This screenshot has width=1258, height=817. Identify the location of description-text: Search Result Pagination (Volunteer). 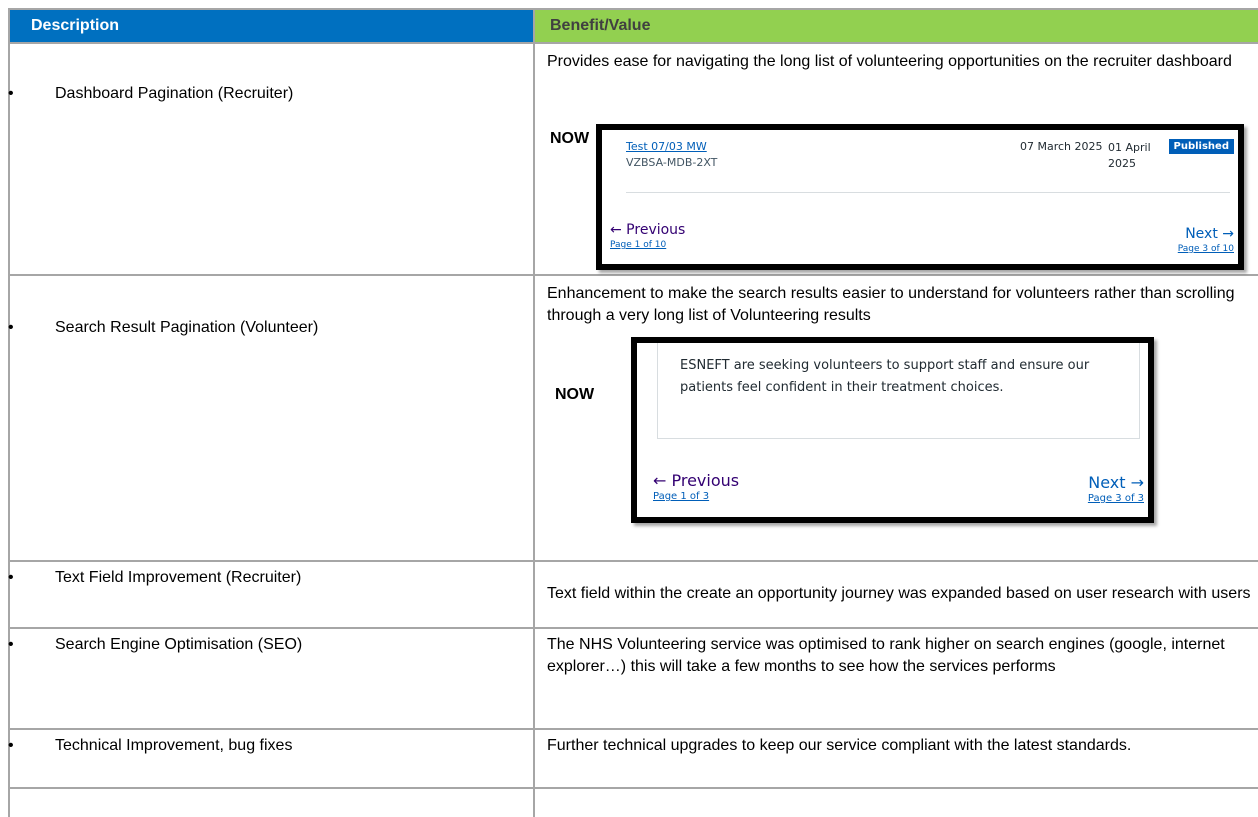
(187, 327).